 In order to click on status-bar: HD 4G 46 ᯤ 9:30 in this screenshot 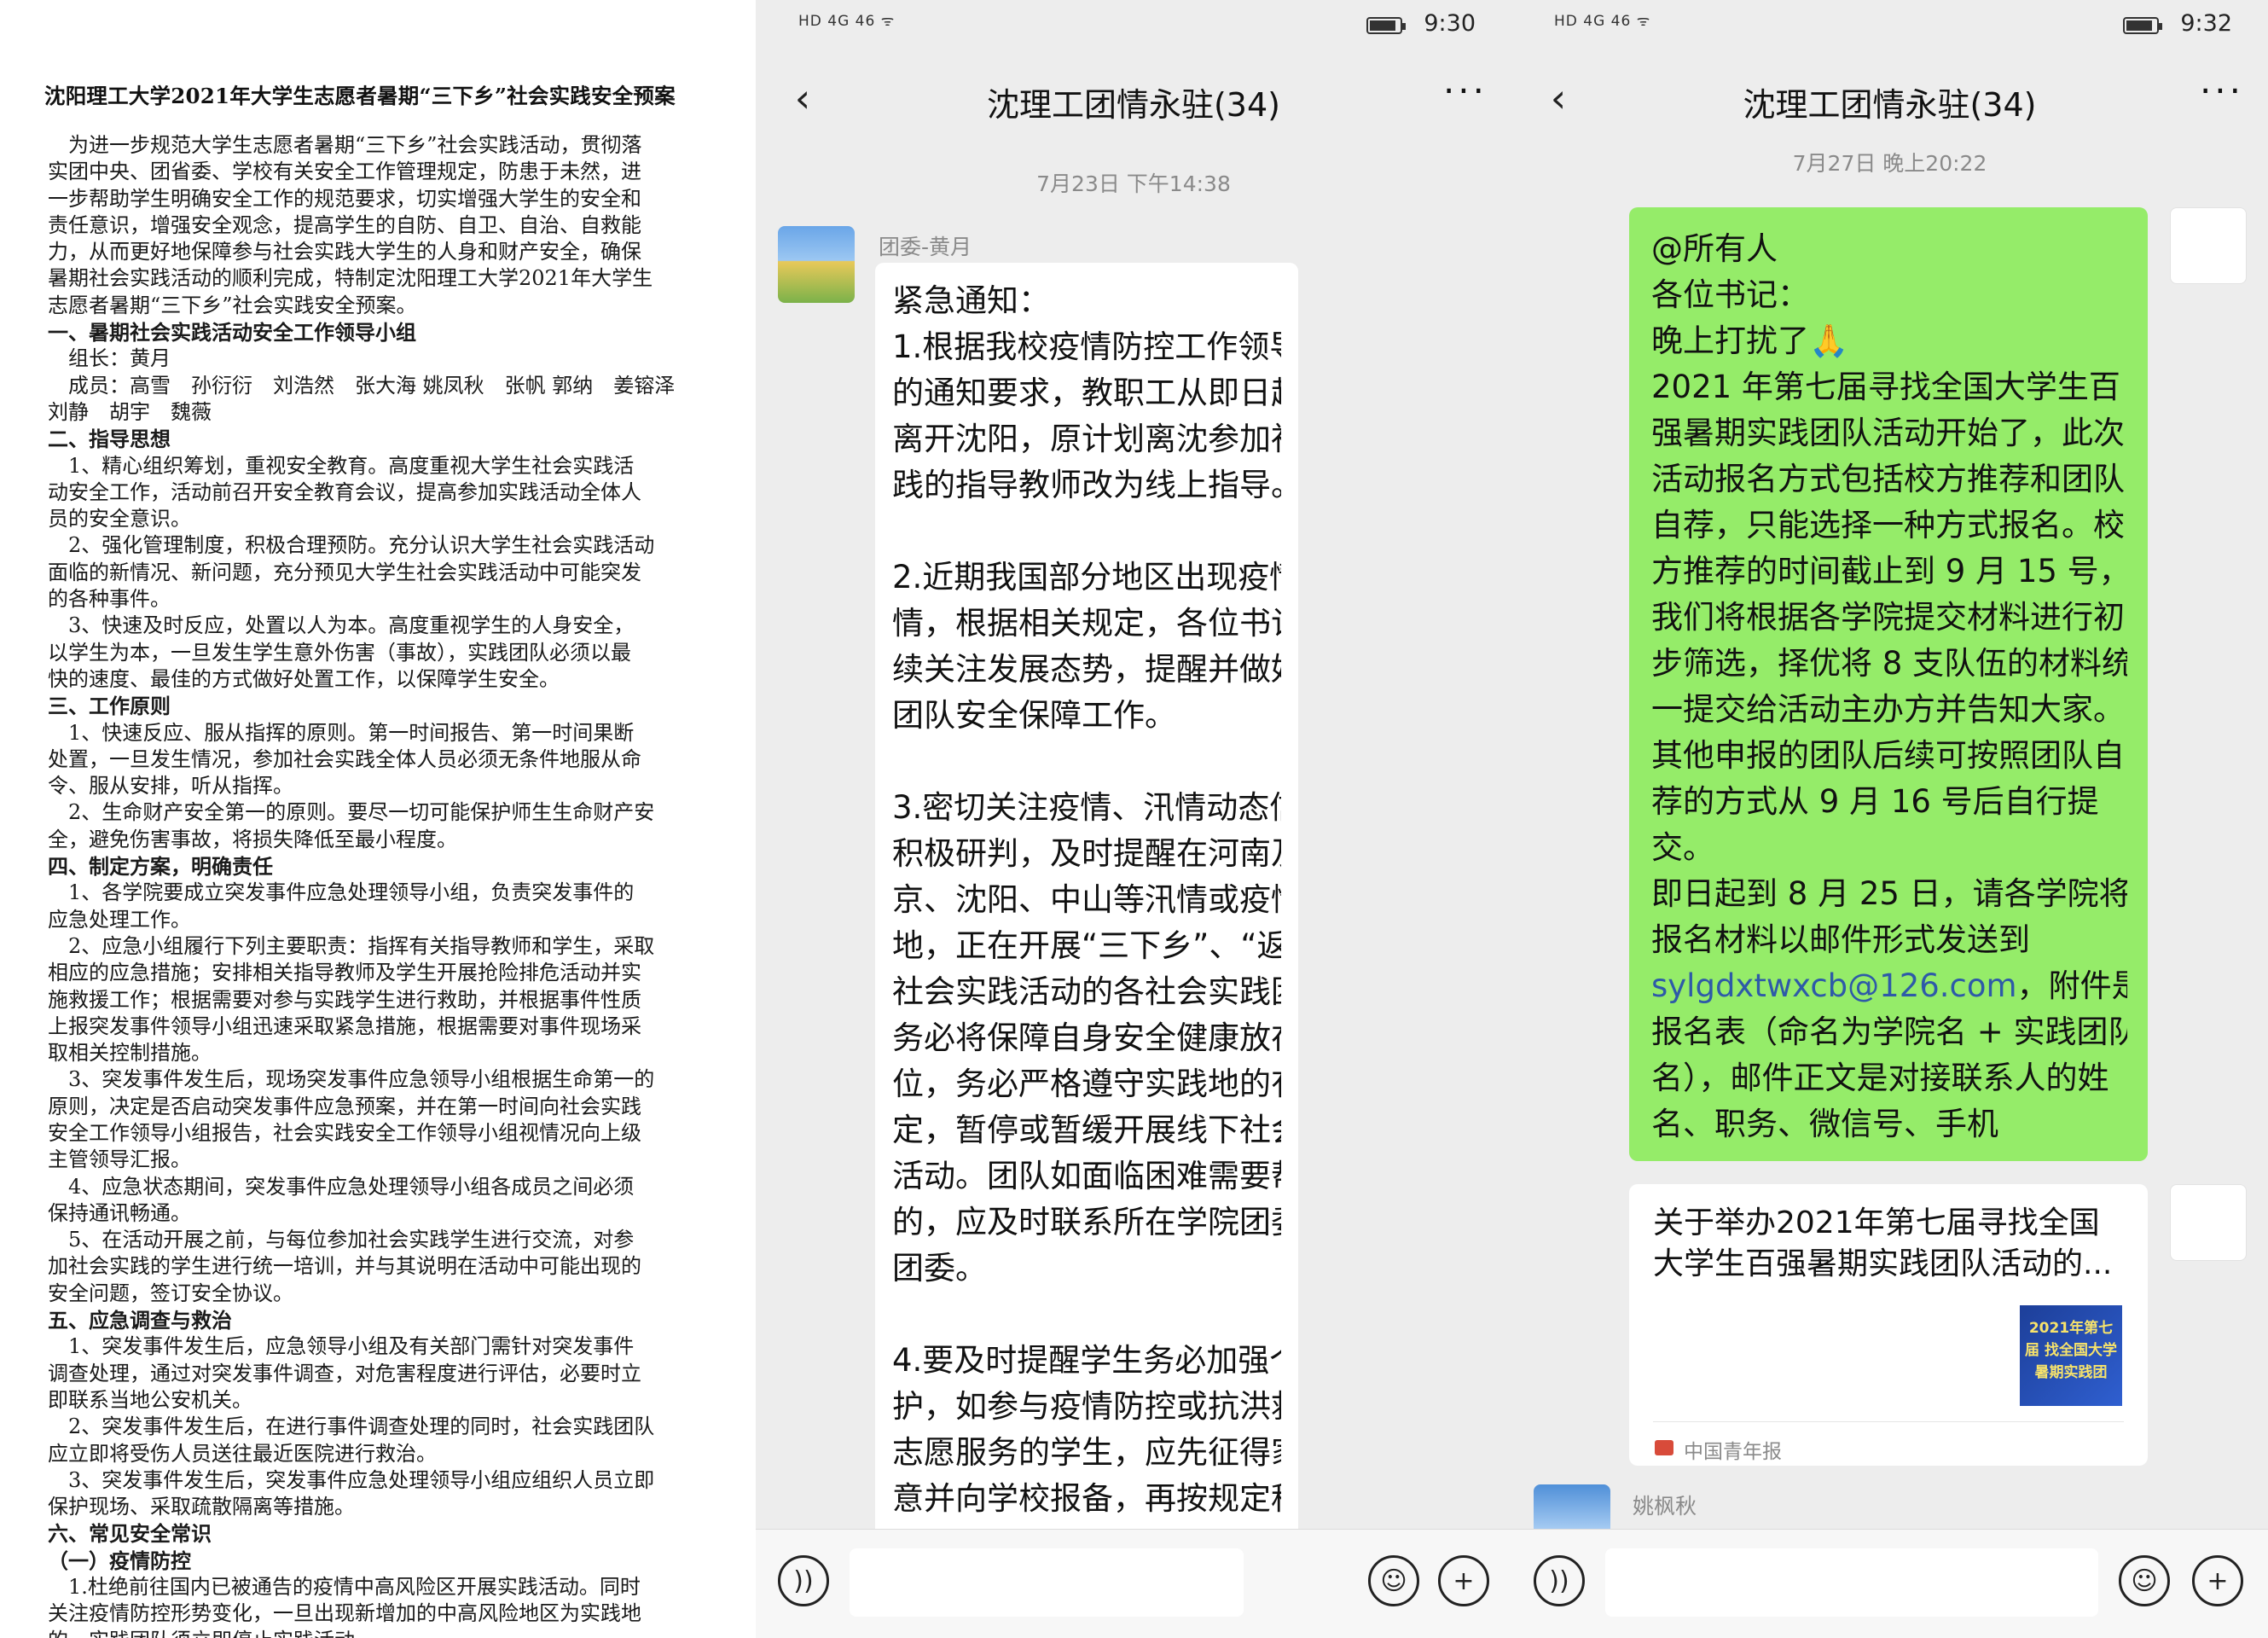, I will do `click(1133, 26)`.